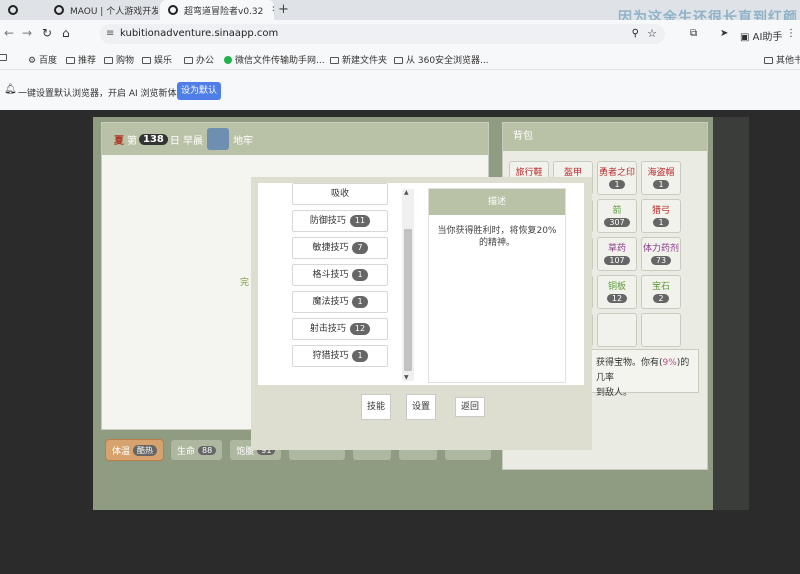  Describe the element at coordinates (217, 10) in the screenshot. I see `tab-game: 超弯道冒险者v0.32 ✕` at that location.